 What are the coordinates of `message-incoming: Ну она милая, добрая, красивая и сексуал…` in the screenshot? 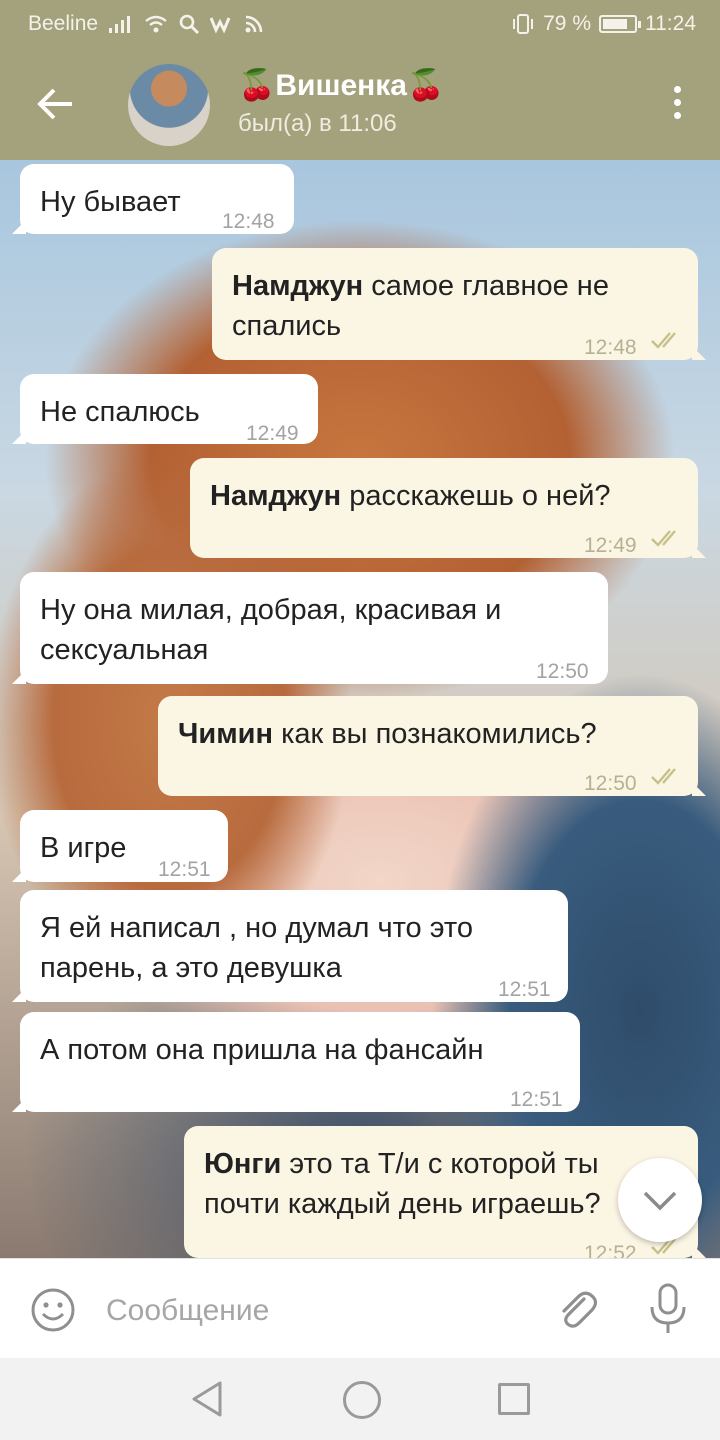 It's located at (310, 628).